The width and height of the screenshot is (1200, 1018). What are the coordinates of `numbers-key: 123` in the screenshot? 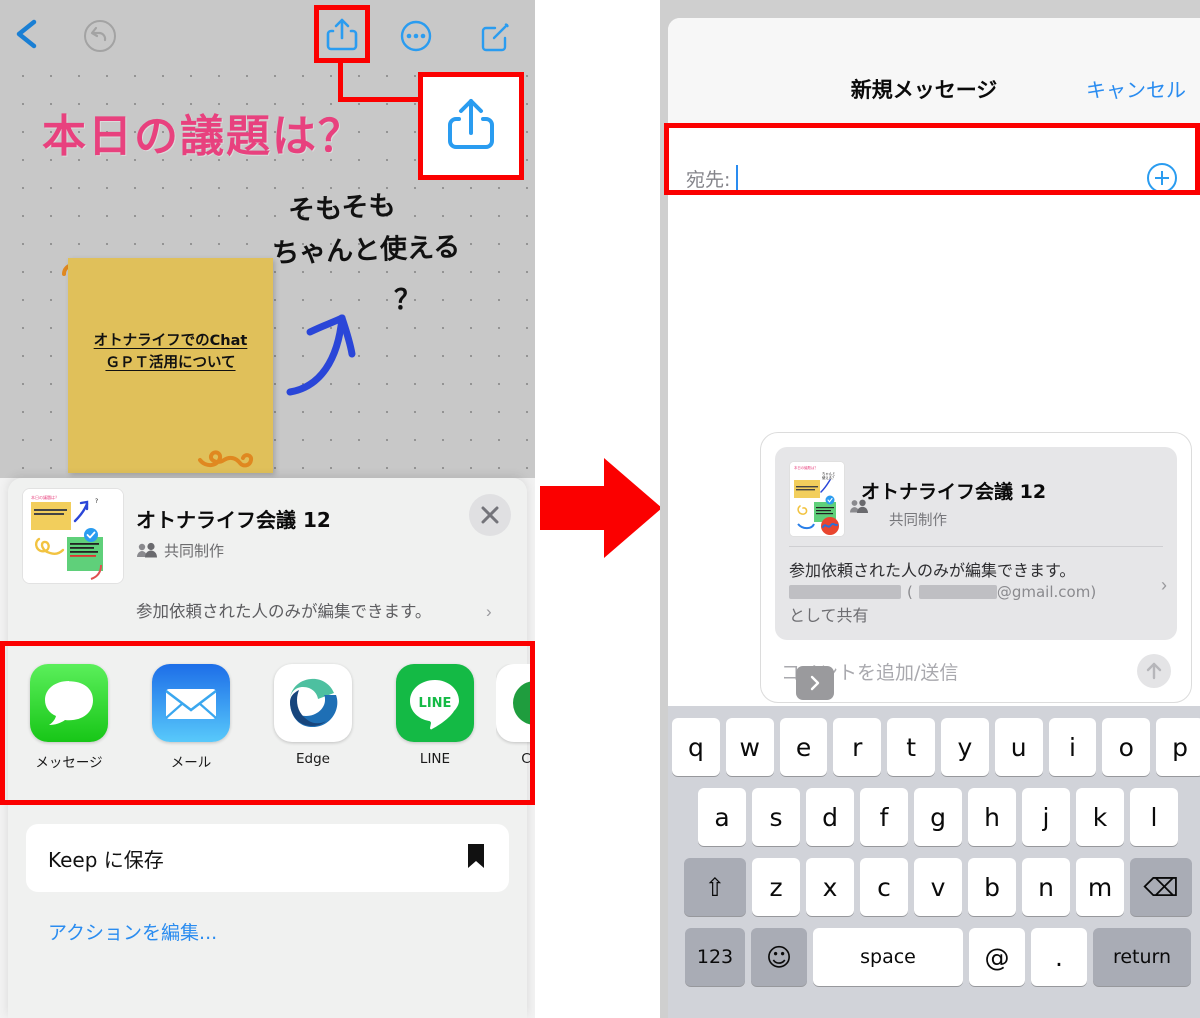 It's located at (715, 957).